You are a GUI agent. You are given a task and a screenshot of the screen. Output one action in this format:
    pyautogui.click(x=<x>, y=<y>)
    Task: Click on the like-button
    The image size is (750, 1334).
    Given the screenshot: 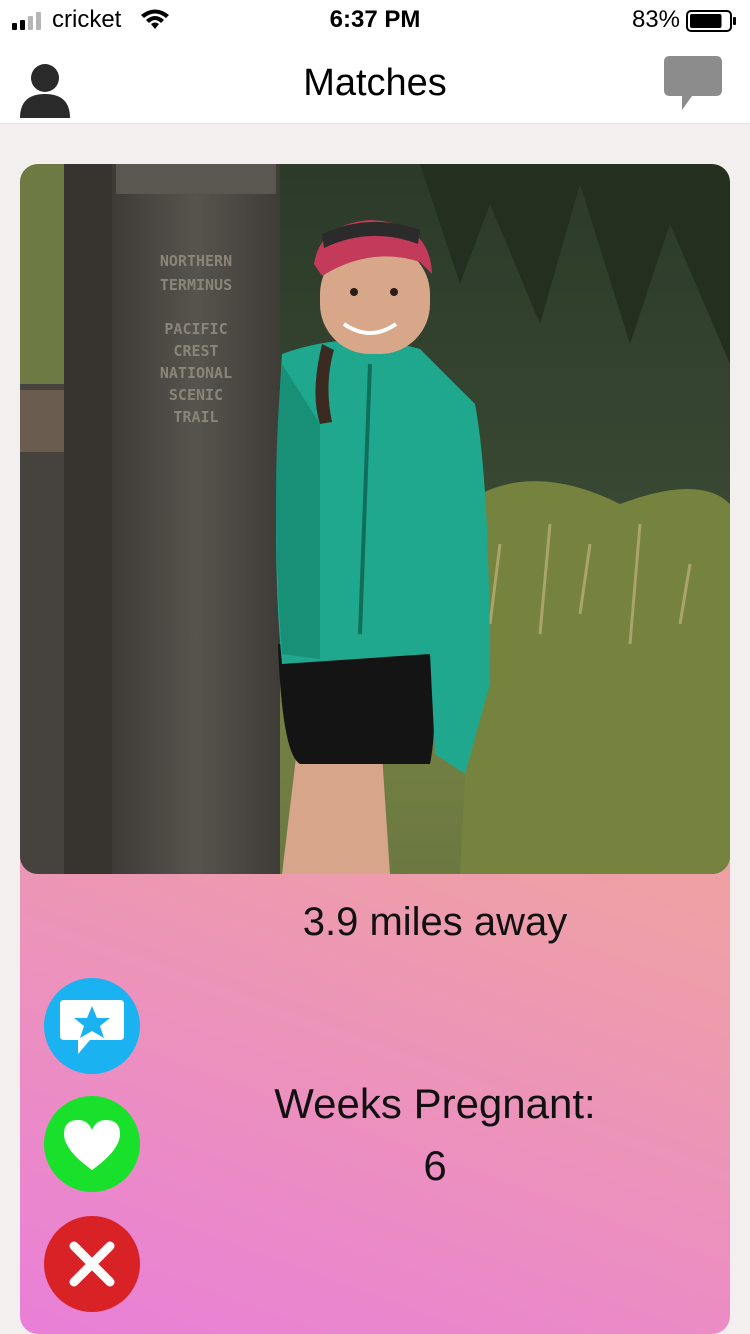 What is the action you would take?
    pyautogui.click(x=92, y=1144)
    